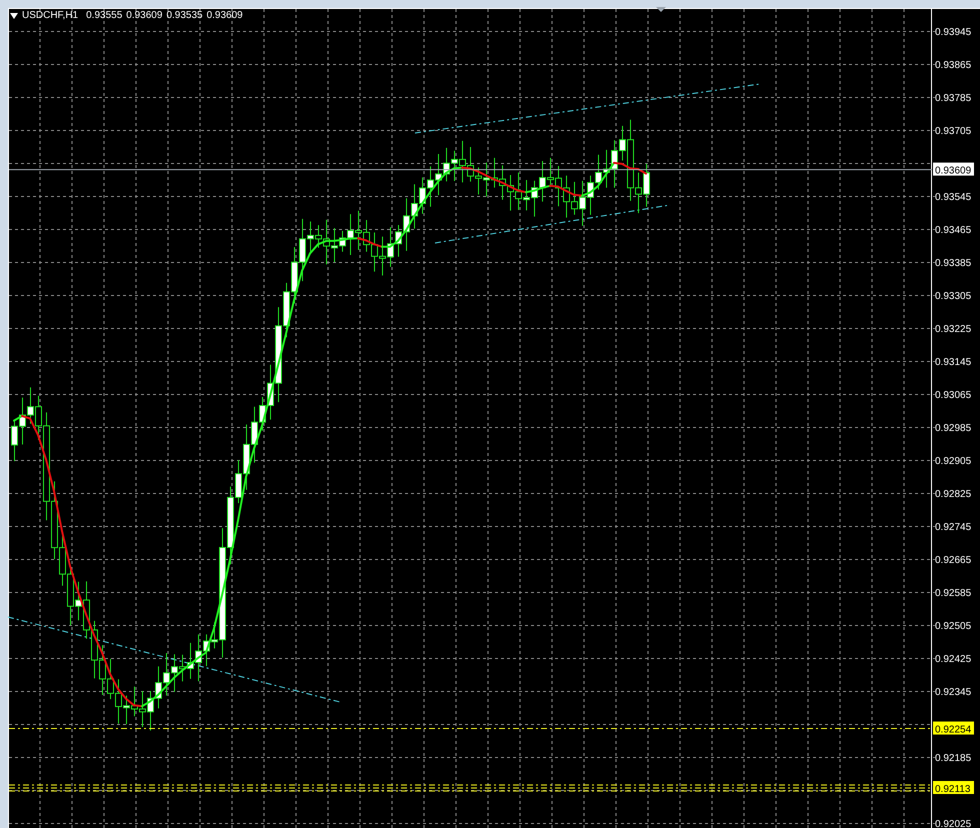 This screenshot has height=828, width=980. Describe the element at coordinates (953, 758) in the screenshot. I see `price-axis-label: 0.92185` at that location.